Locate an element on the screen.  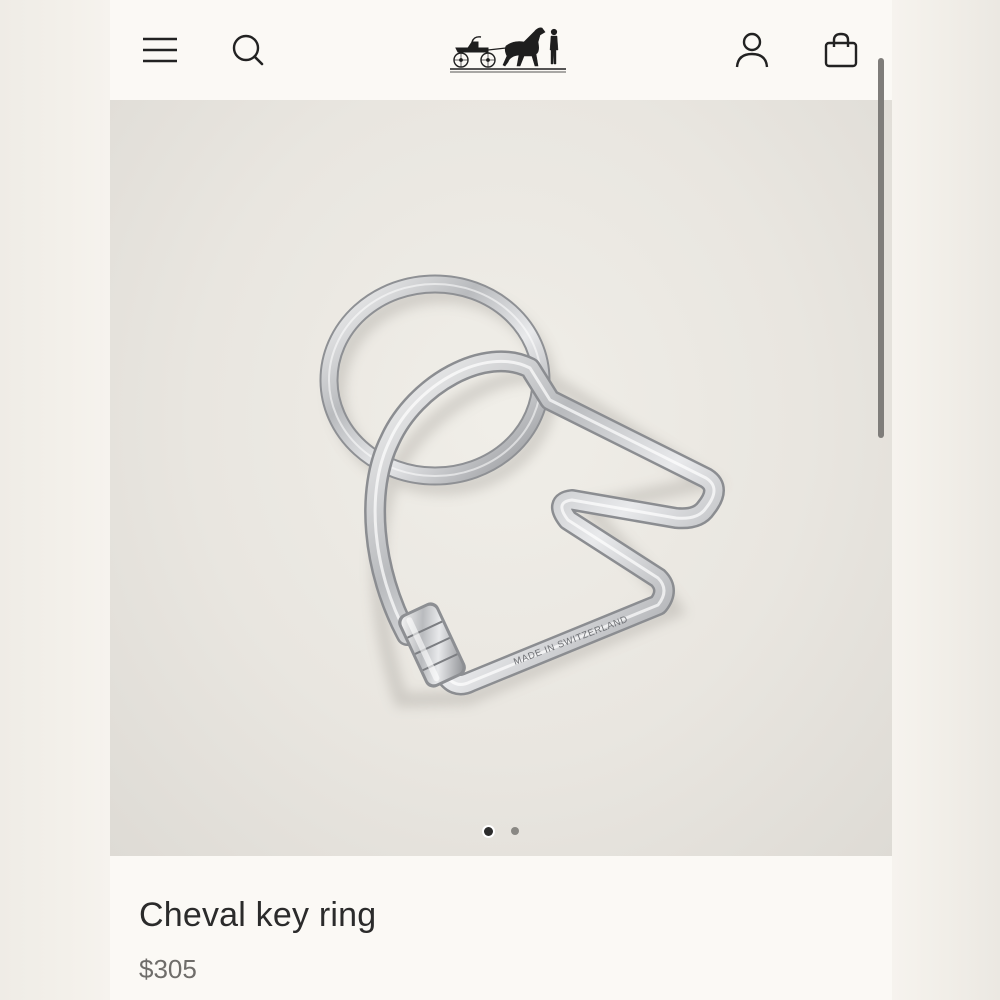
gallery-pagination is located at coordinates (501, 831).